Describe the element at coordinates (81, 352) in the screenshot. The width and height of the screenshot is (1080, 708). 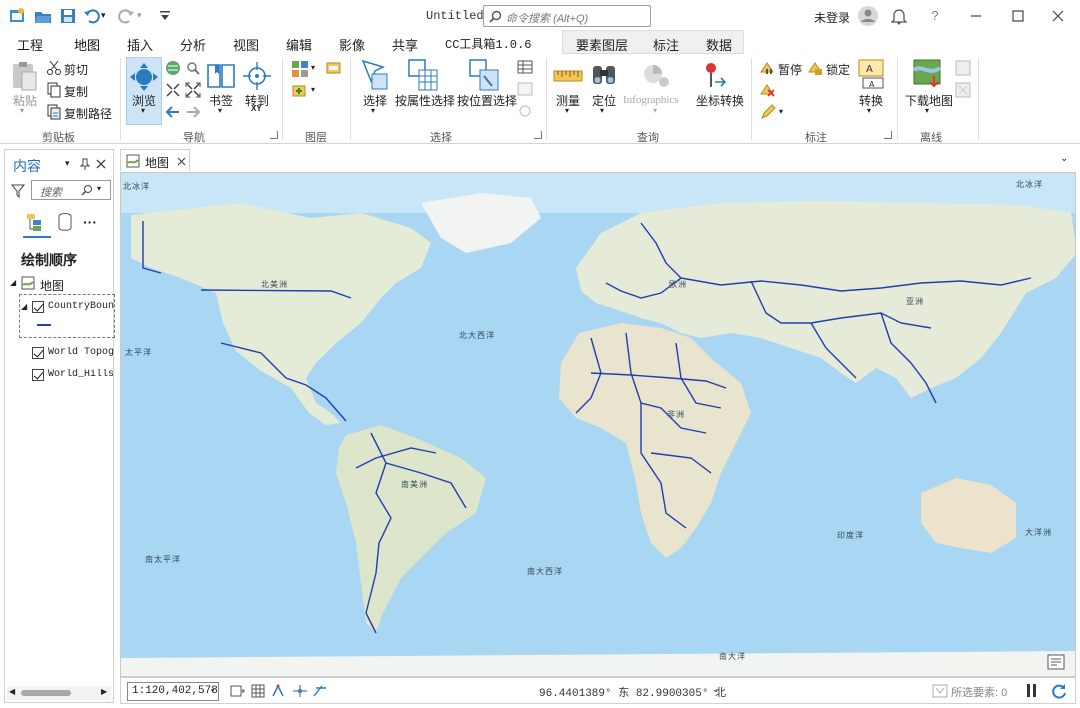
I see `layer-world-topographic: World Topographic Map` at that location.